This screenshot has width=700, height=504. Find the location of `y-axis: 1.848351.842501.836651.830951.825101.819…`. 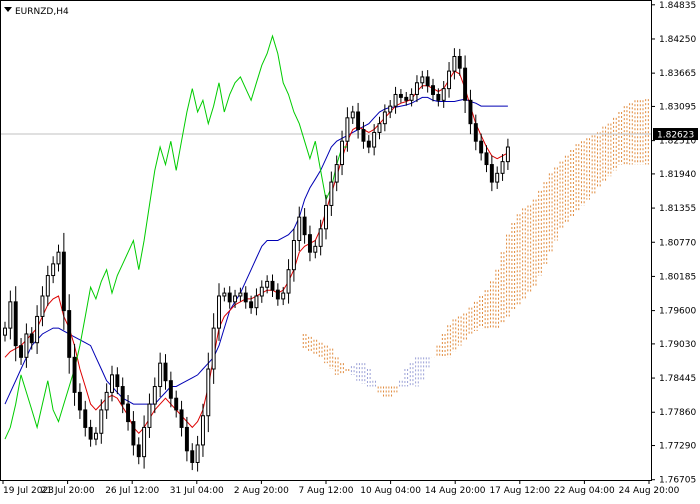

y-axis: 1.848351.842501.836651.830951.825101.819… is located at coordinates (673, 243).